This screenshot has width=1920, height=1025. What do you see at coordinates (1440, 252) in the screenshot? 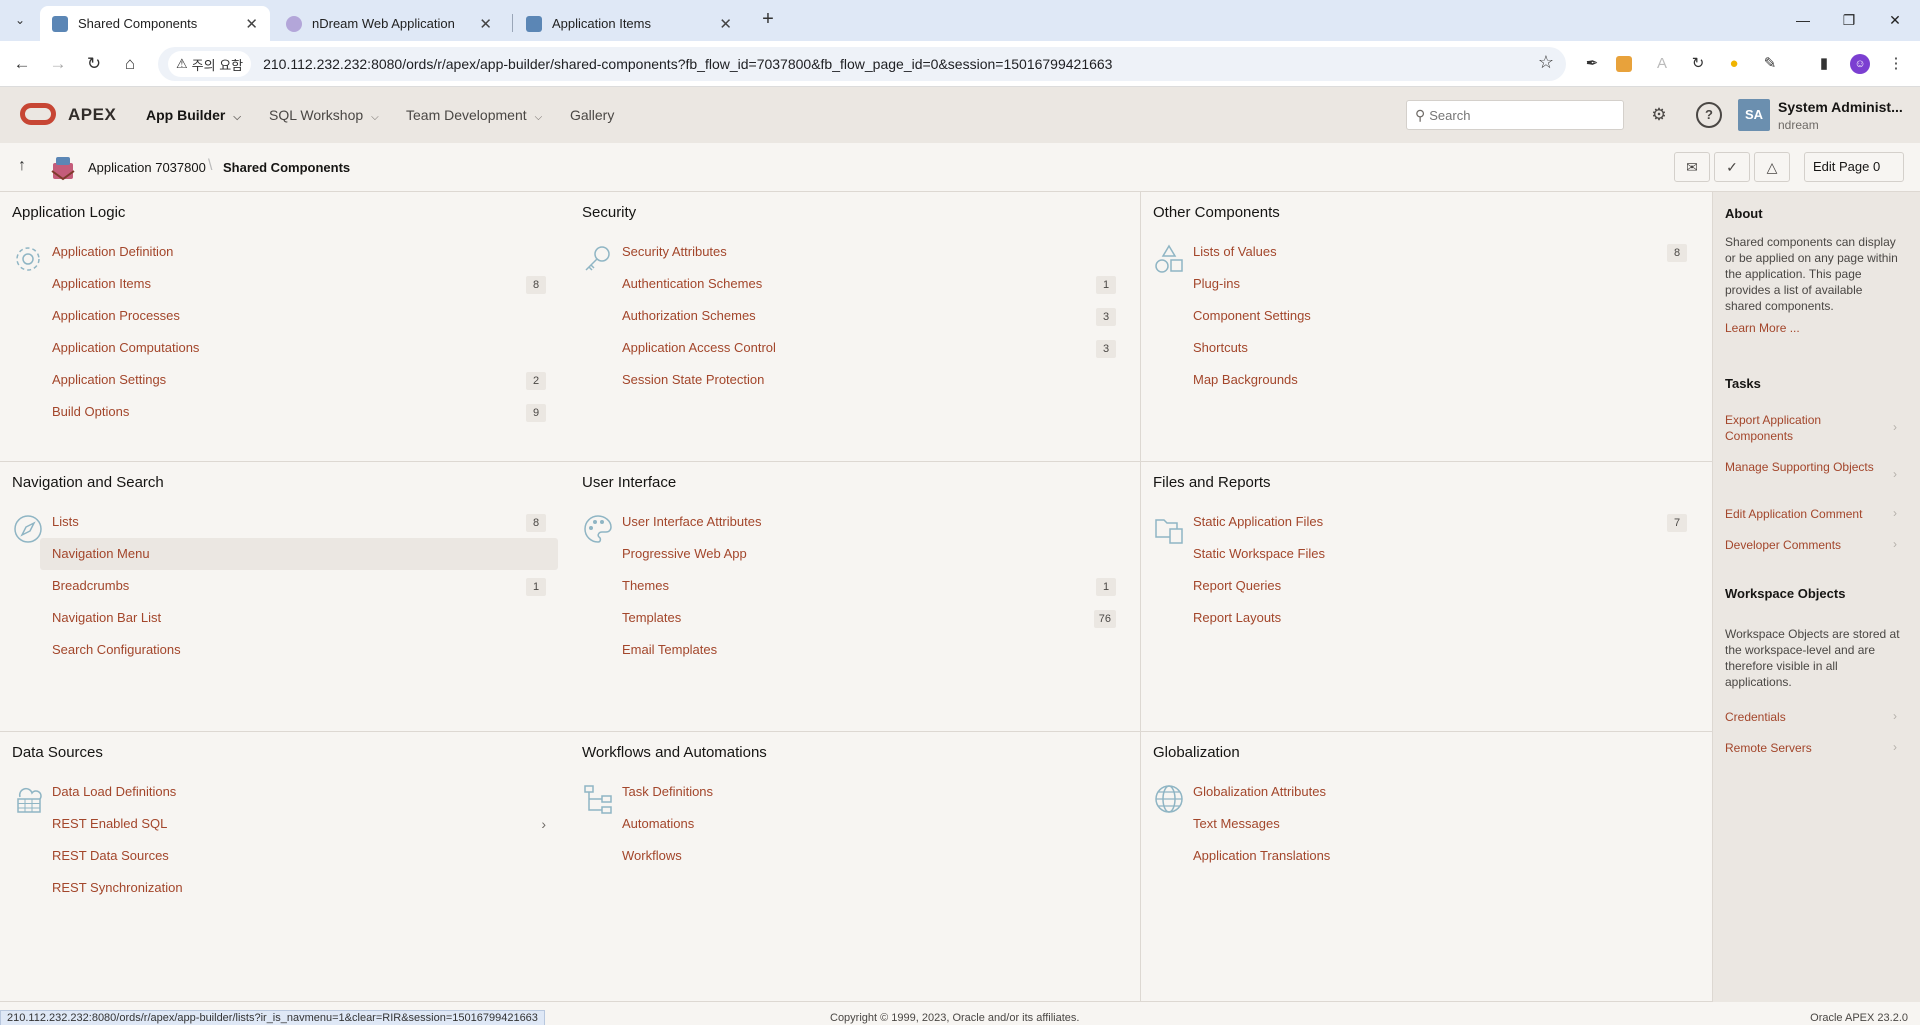
I see `link-lists-of-values: Lists of Values 8` at bounding box center [1440, 252].